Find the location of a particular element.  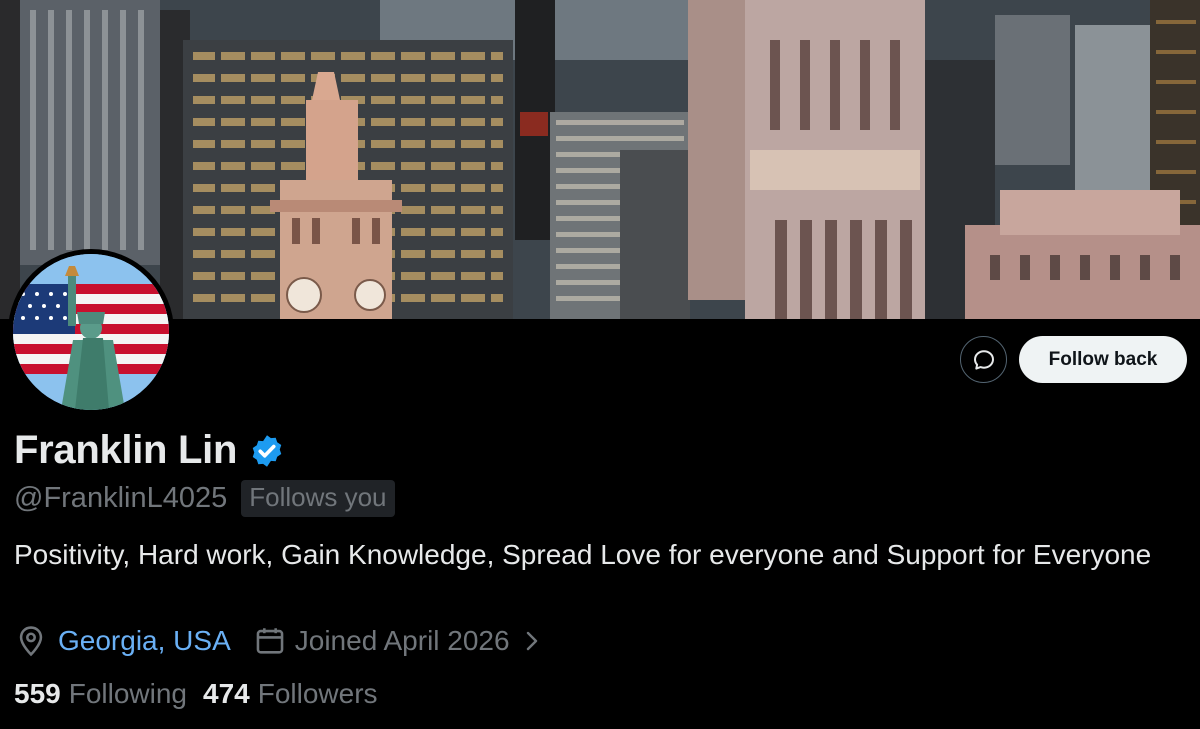

calendar-icon is located at coordinates (270, 641).